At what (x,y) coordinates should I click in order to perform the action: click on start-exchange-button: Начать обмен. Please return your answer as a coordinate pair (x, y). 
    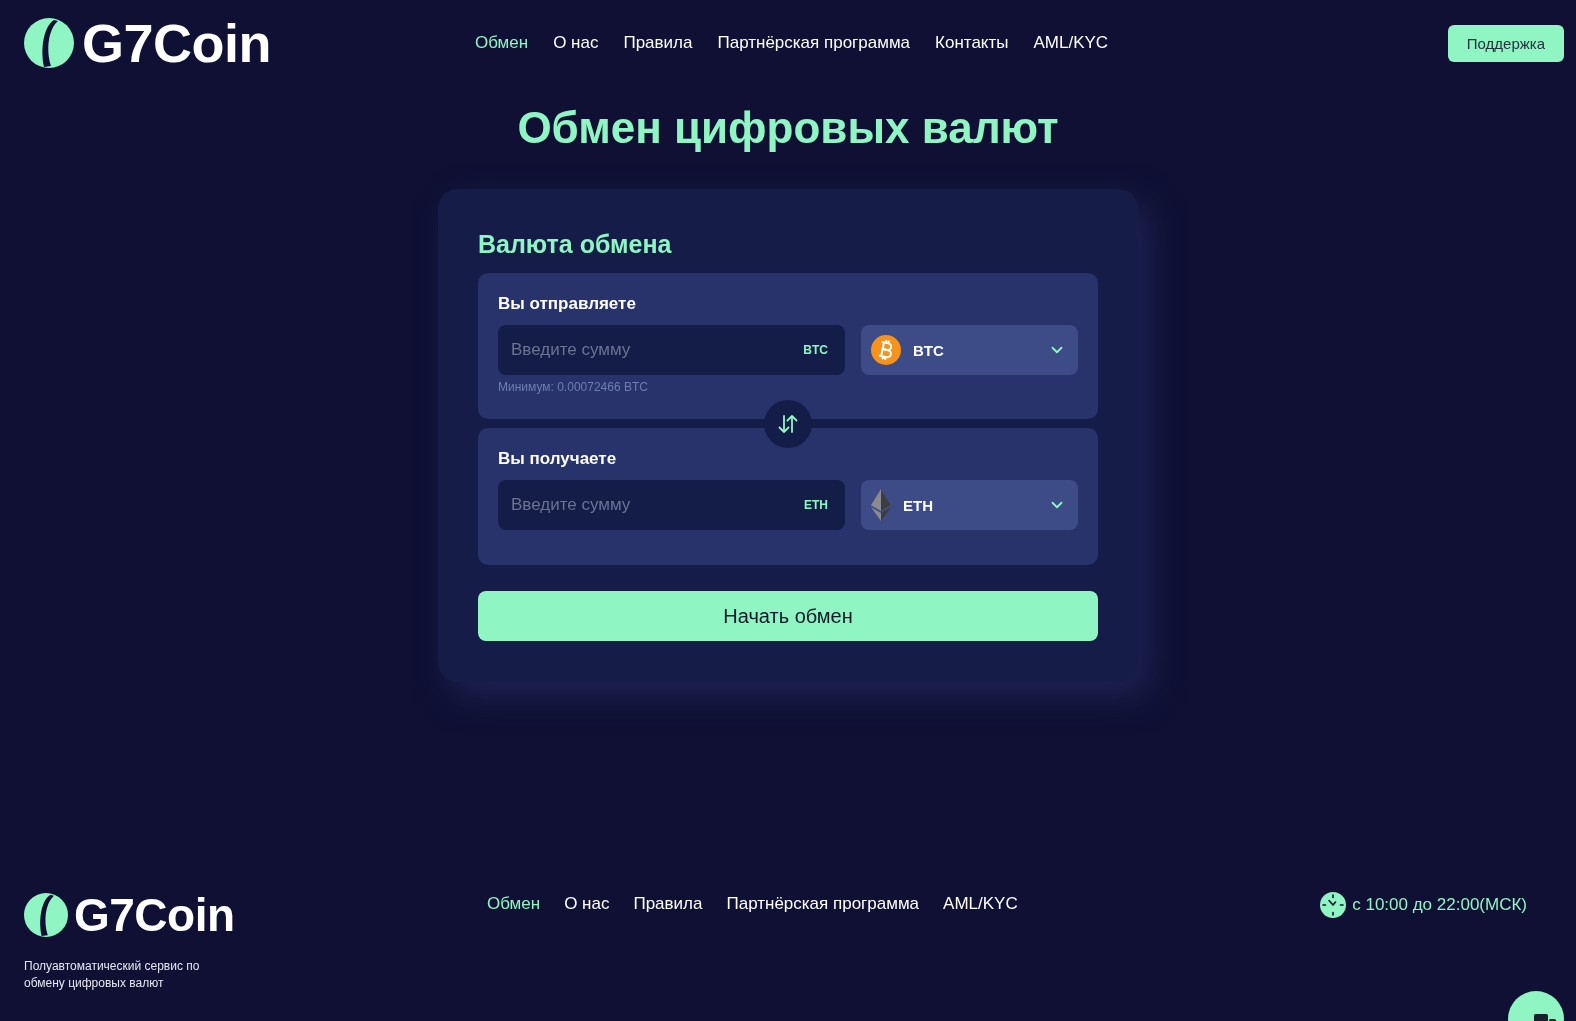
    Looking at the image, I should click on (788, 616).